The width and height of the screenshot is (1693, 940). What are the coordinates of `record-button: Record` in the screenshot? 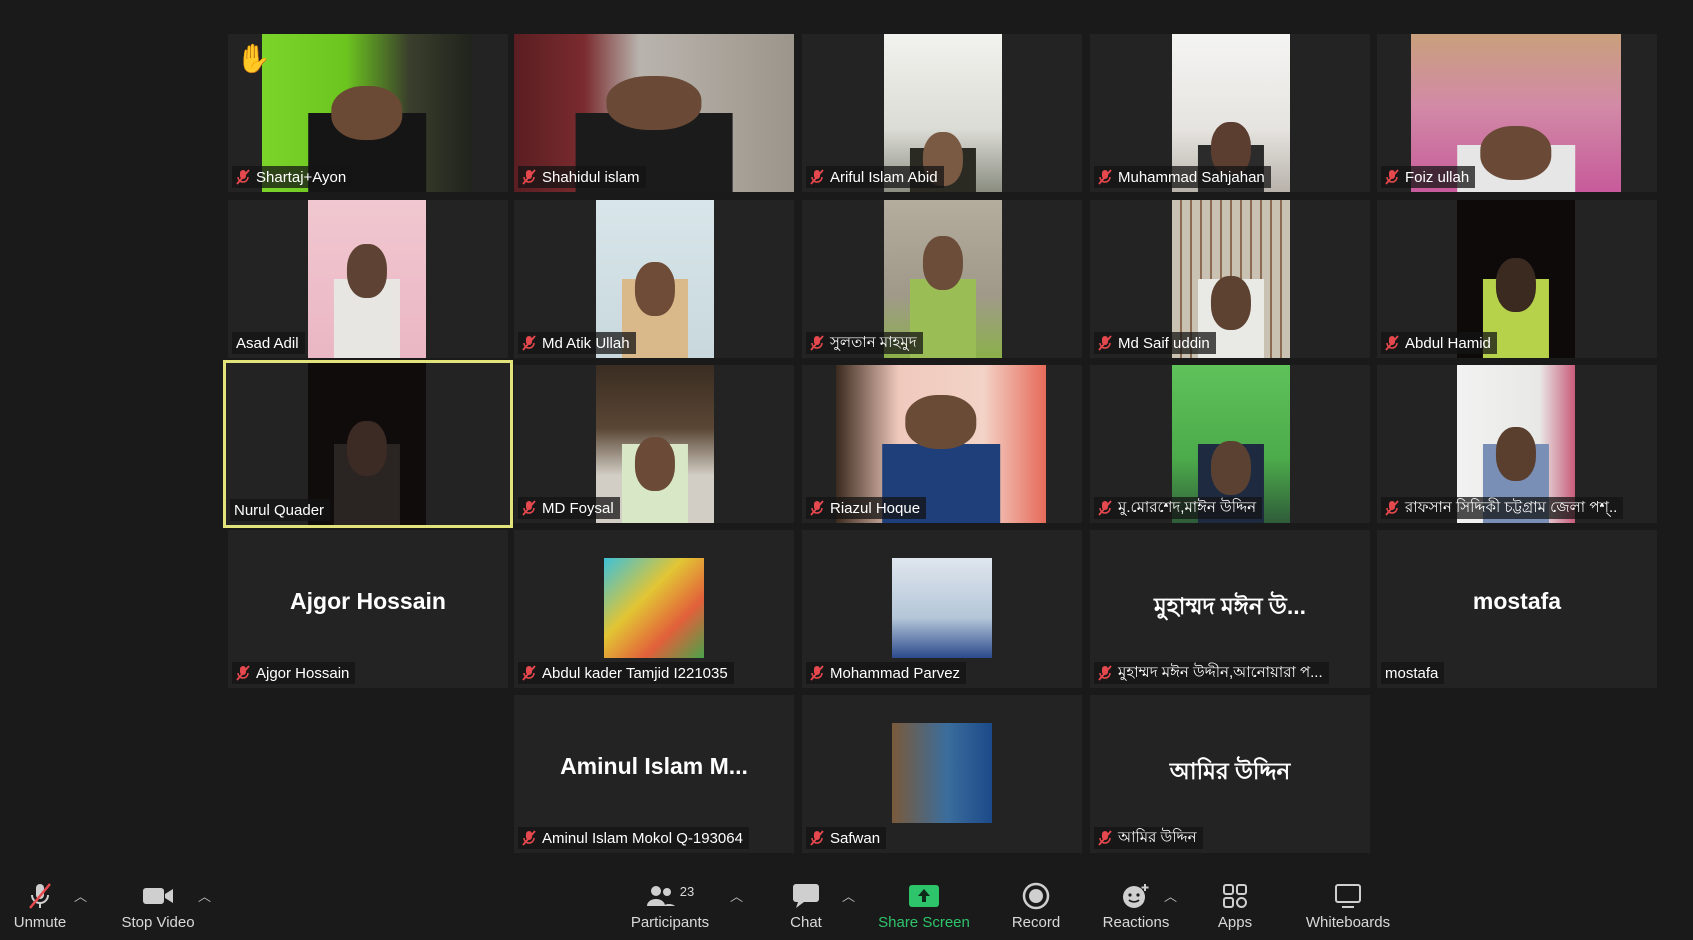 It's located at (1036, 905).